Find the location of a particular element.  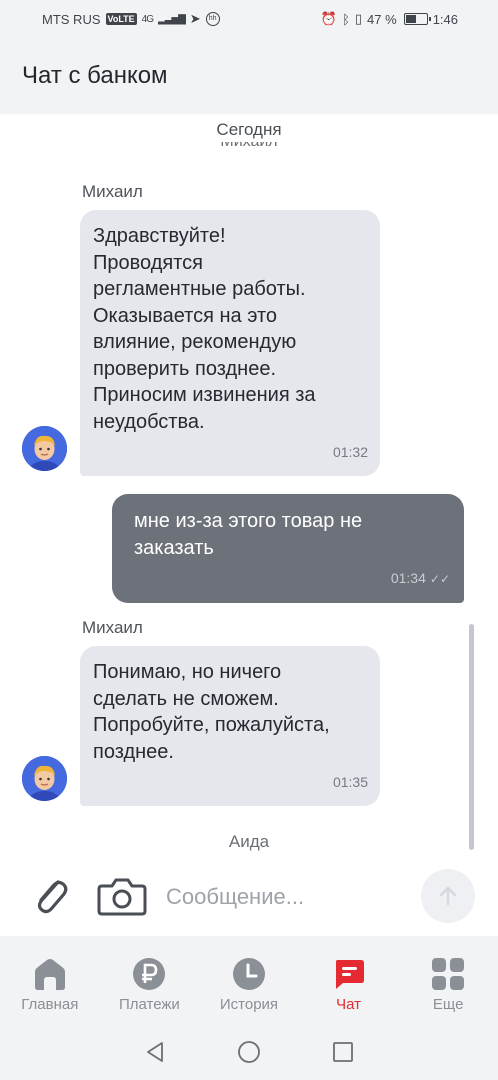

message-line: регламентные работы. is located at coordinates (199, 289).